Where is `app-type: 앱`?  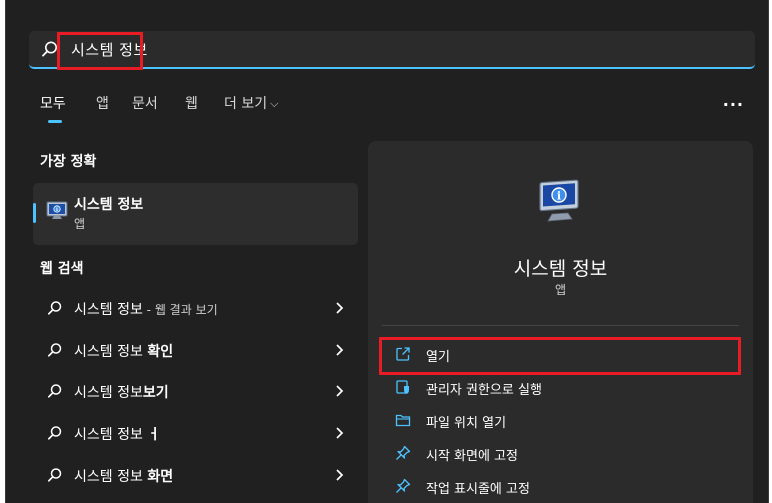
app-type: 앱 is located at coordinates (560, 290).